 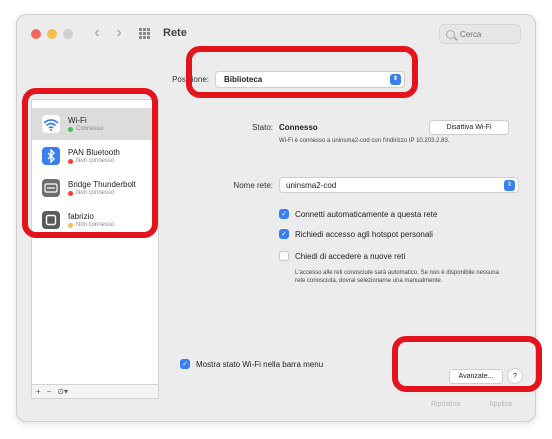 What do you see at coordinates (469, 127) in the screenshot?
I see `disable-wifi-button: Disattiva Wi-Fi` at bounding box center [469, 127].